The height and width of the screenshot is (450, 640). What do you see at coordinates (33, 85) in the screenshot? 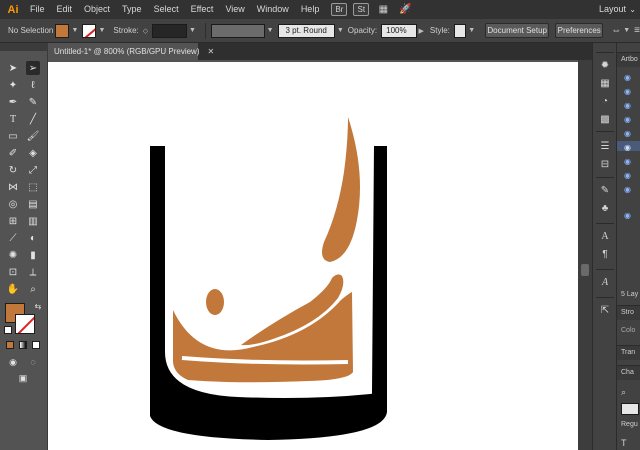
I see `lasso-tool-icon: ℓ` at bounding box center [33, 85].